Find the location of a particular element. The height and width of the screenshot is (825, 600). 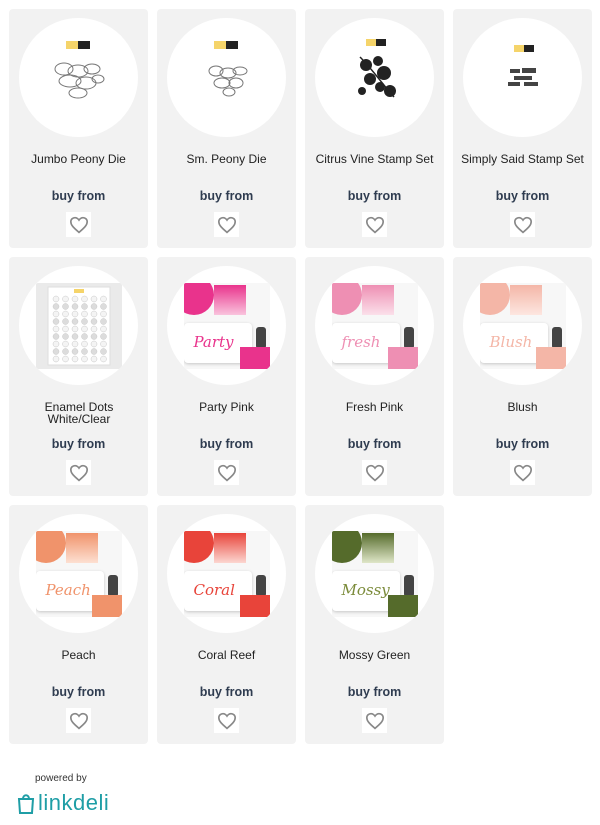

product-image: Party is located at coordinates (226, 325).